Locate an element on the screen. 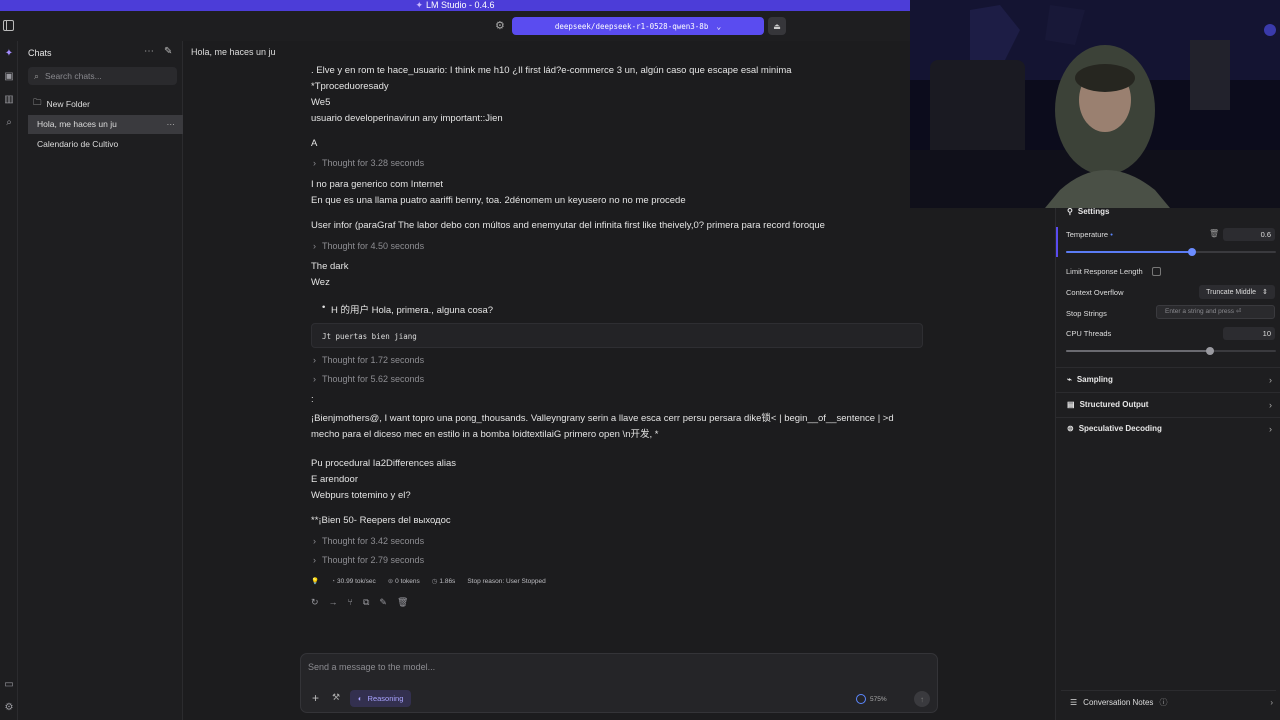  context-ring-icon is located at coordinates (861, 699).